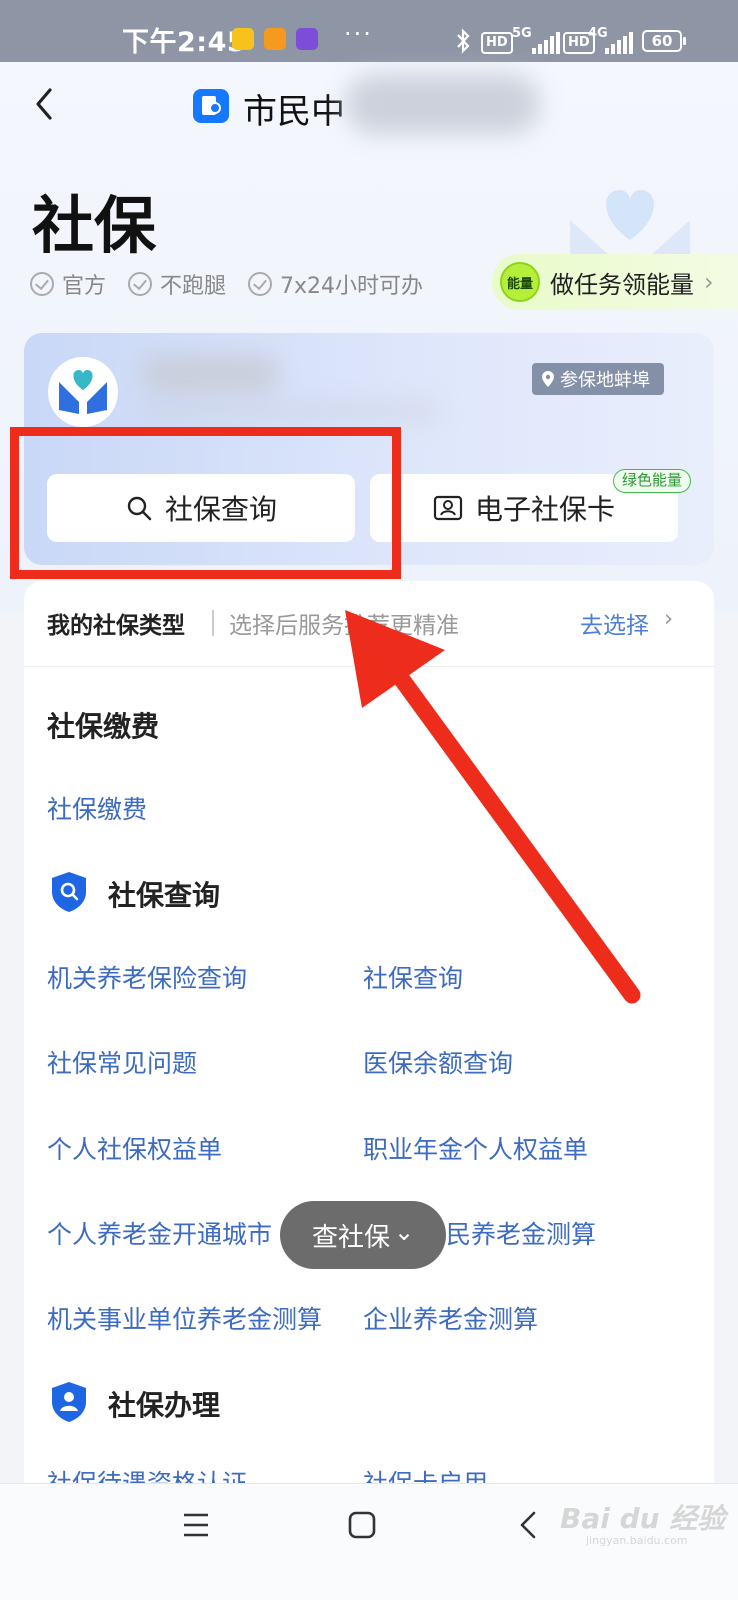 This screenshot has height=1600, width=738. What do you see at coordinates (184, 42) in the screenshot?
I see `status-time: 下午2:45` at bounding box center [184, 42].